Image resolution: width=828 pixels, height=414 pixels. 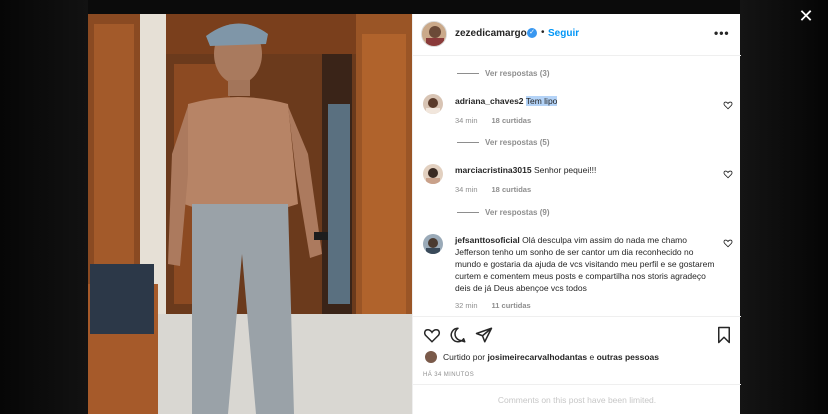 What do you see at coordinates (431, 357) in the screenshot?
I see `liker-avatar` at bounding box center [431, 357].